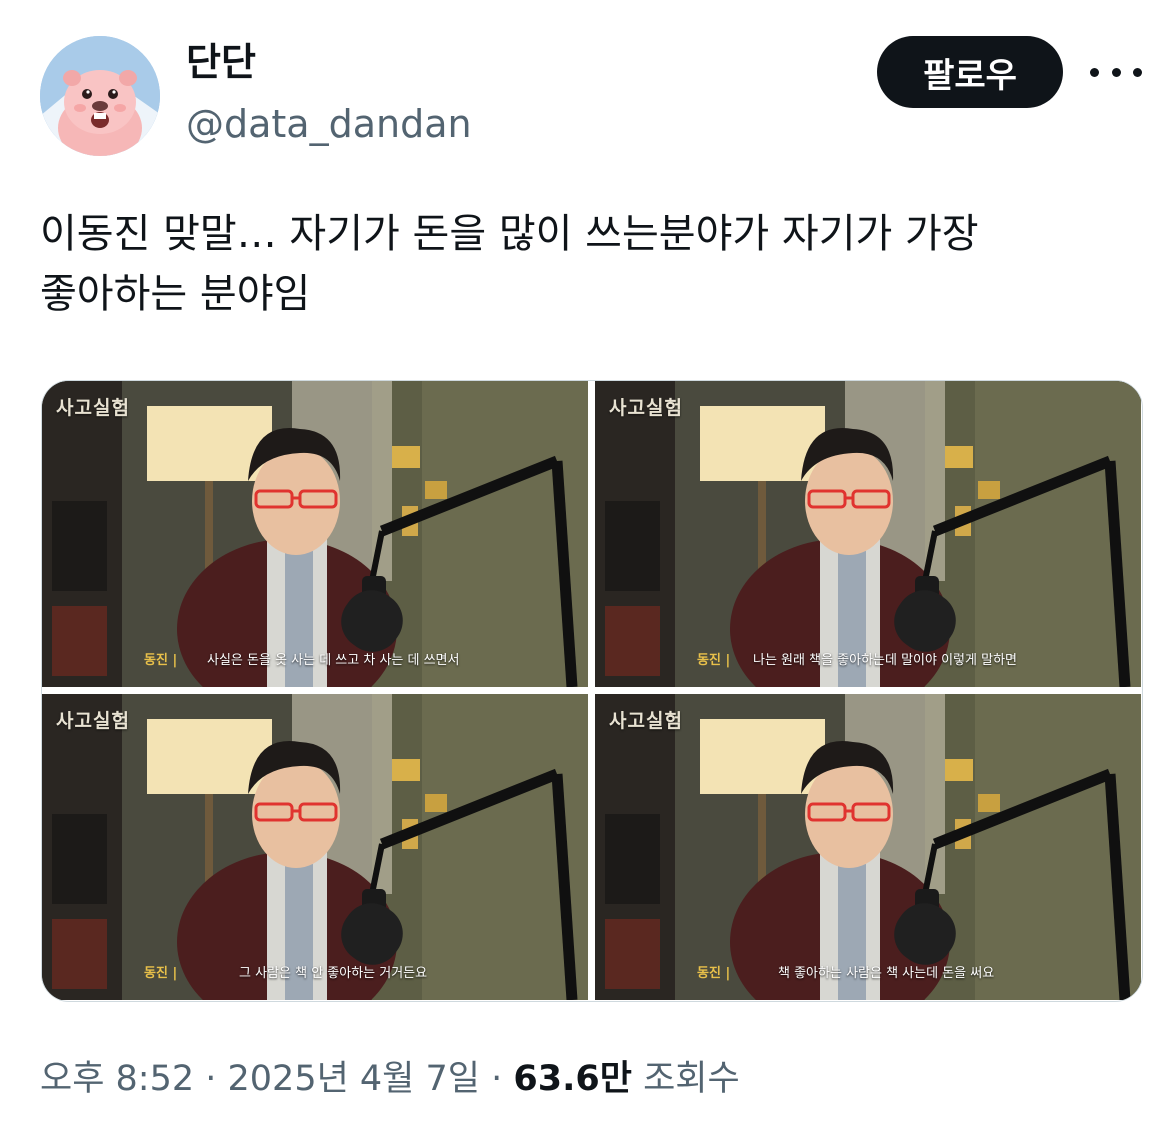  I want to click on tweet-meta: 오후 8:52 · 2025년 4월 7일 · 63.6만 조회수, so click(390, 1079).